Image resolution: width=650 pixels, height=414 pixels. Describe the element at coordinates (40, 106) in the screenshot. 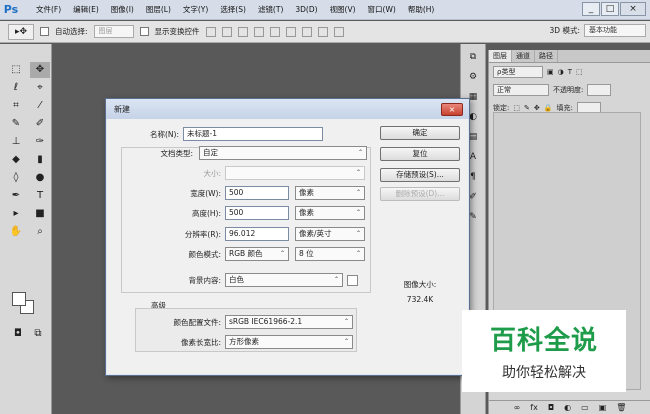

I see `eyedropper-tool-icon: ⁄` at that location.